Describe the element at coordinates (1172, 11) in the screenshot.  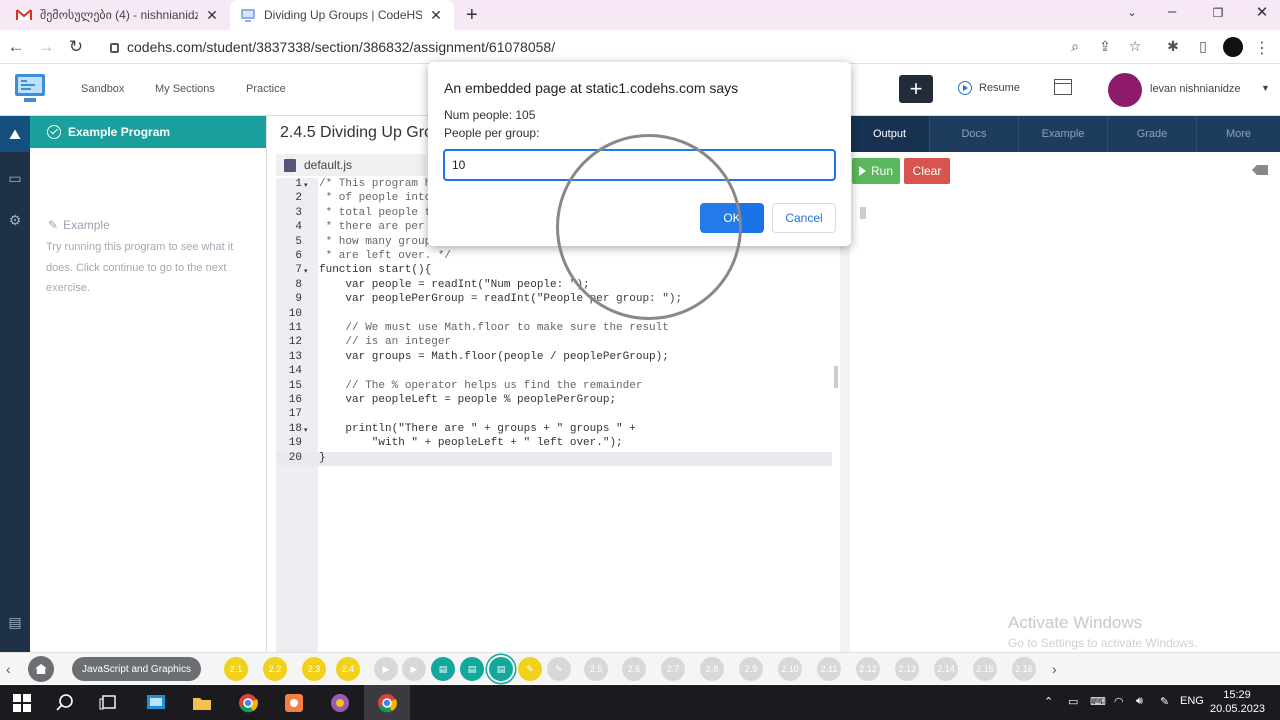
I see `minimize-icon: –` at that location.